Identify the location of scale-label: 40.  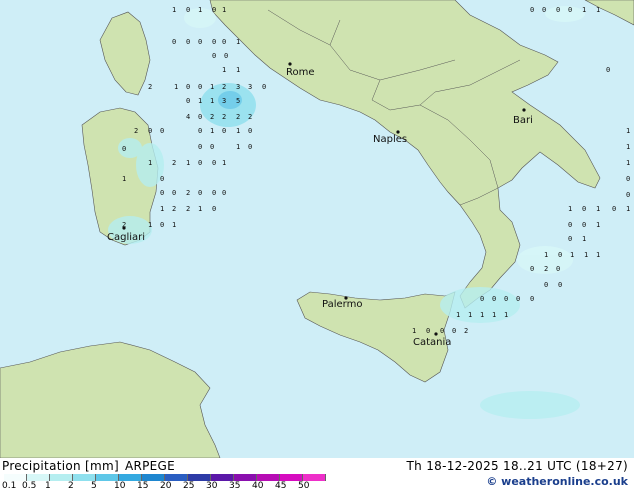
(258, 485).